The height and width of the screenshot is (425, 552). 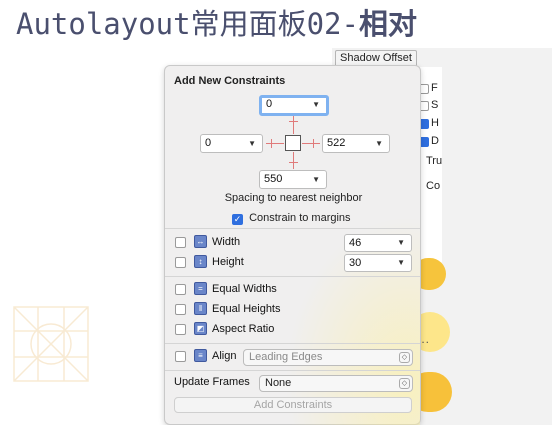 What do you see at coordinates (208, 143) in the screenshot?
I see `left-spacing-value: 0` at bounding box center [208, 143].